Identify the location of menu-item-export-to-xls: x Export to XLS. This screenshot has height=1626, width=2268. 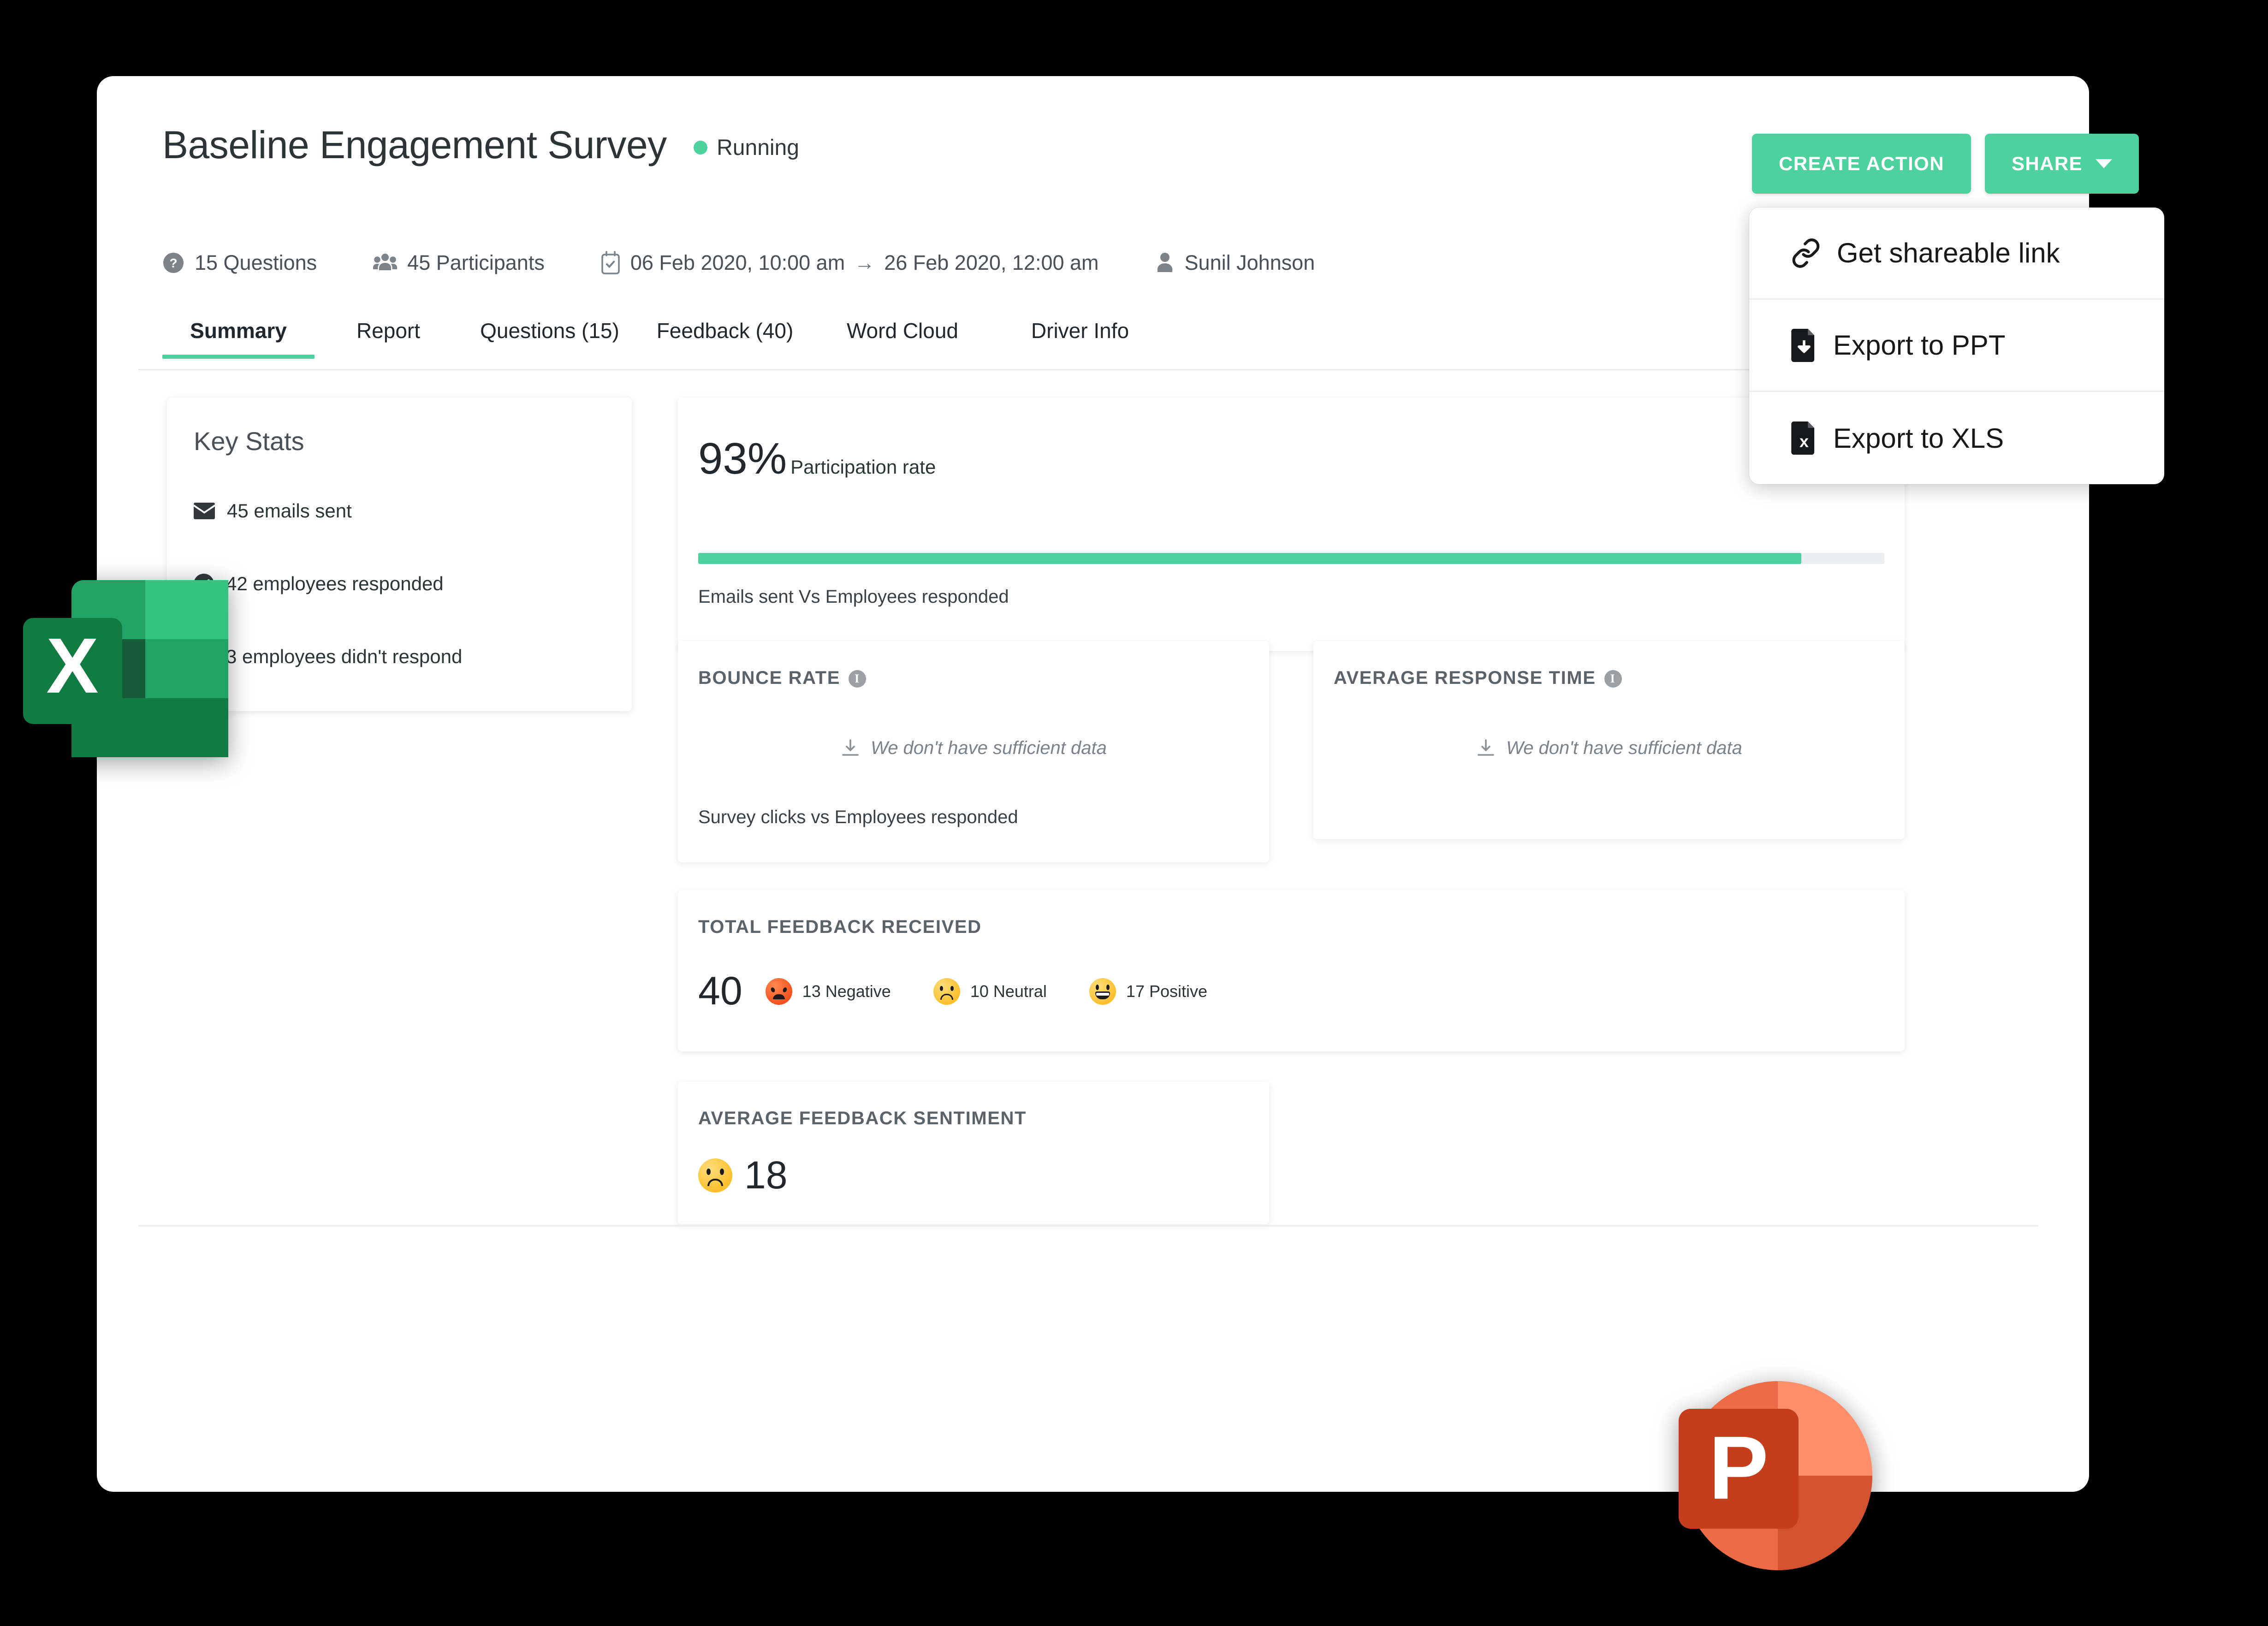
(1956, 438).